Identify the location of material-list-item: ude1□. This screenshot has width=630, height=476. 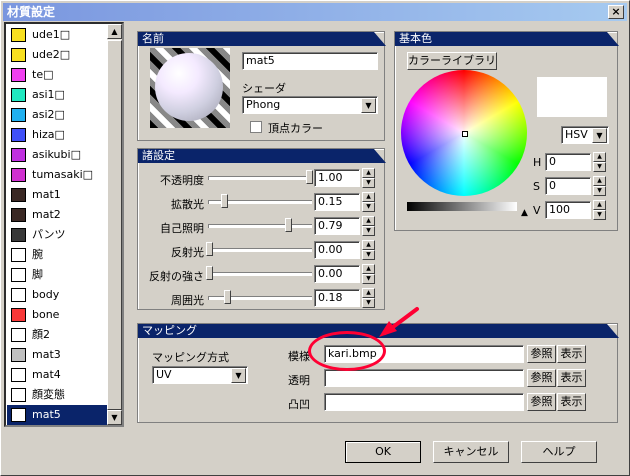
(59, 35).